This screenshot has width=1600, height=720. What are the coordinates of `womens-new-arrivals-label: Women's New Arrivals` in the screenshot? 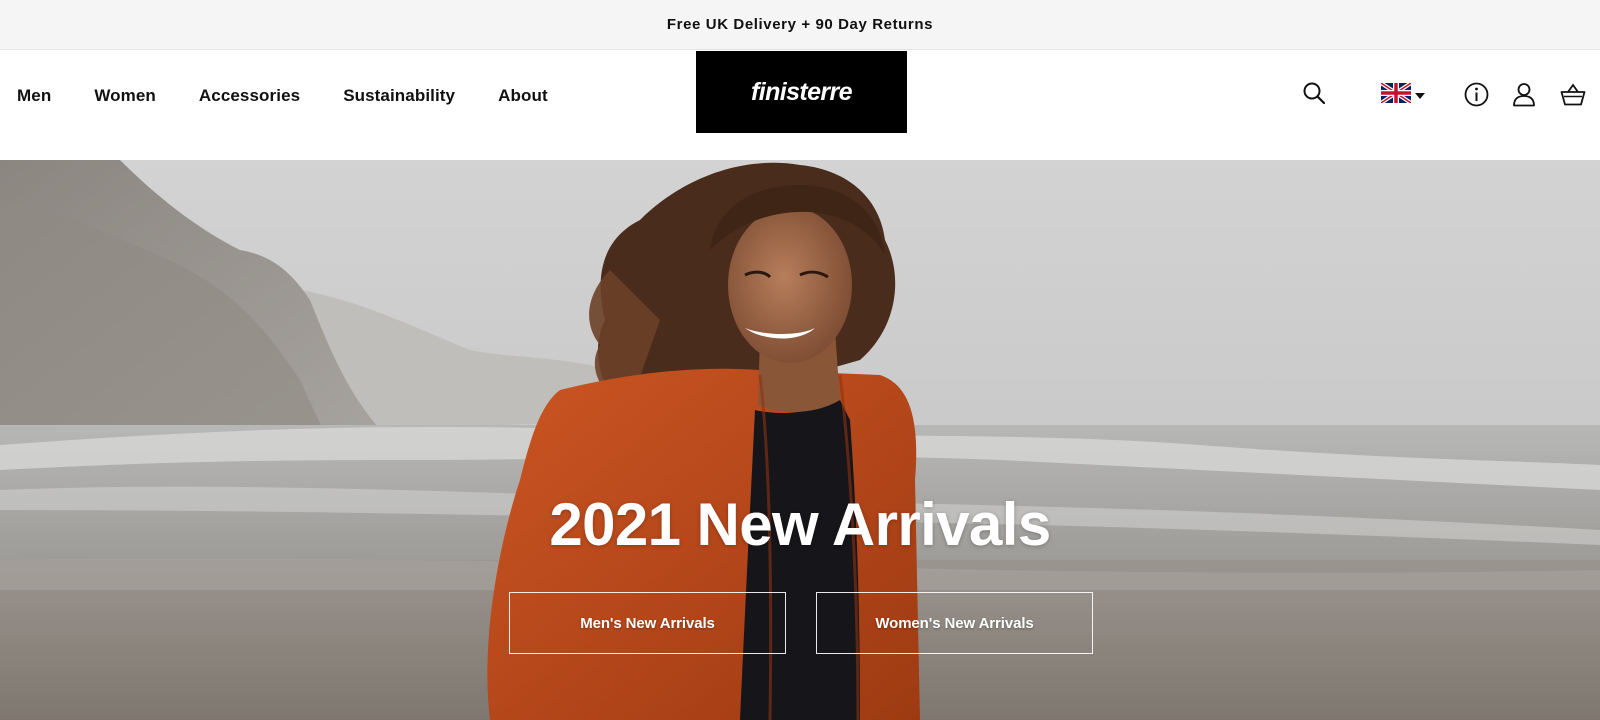 It's located at (954, 623).